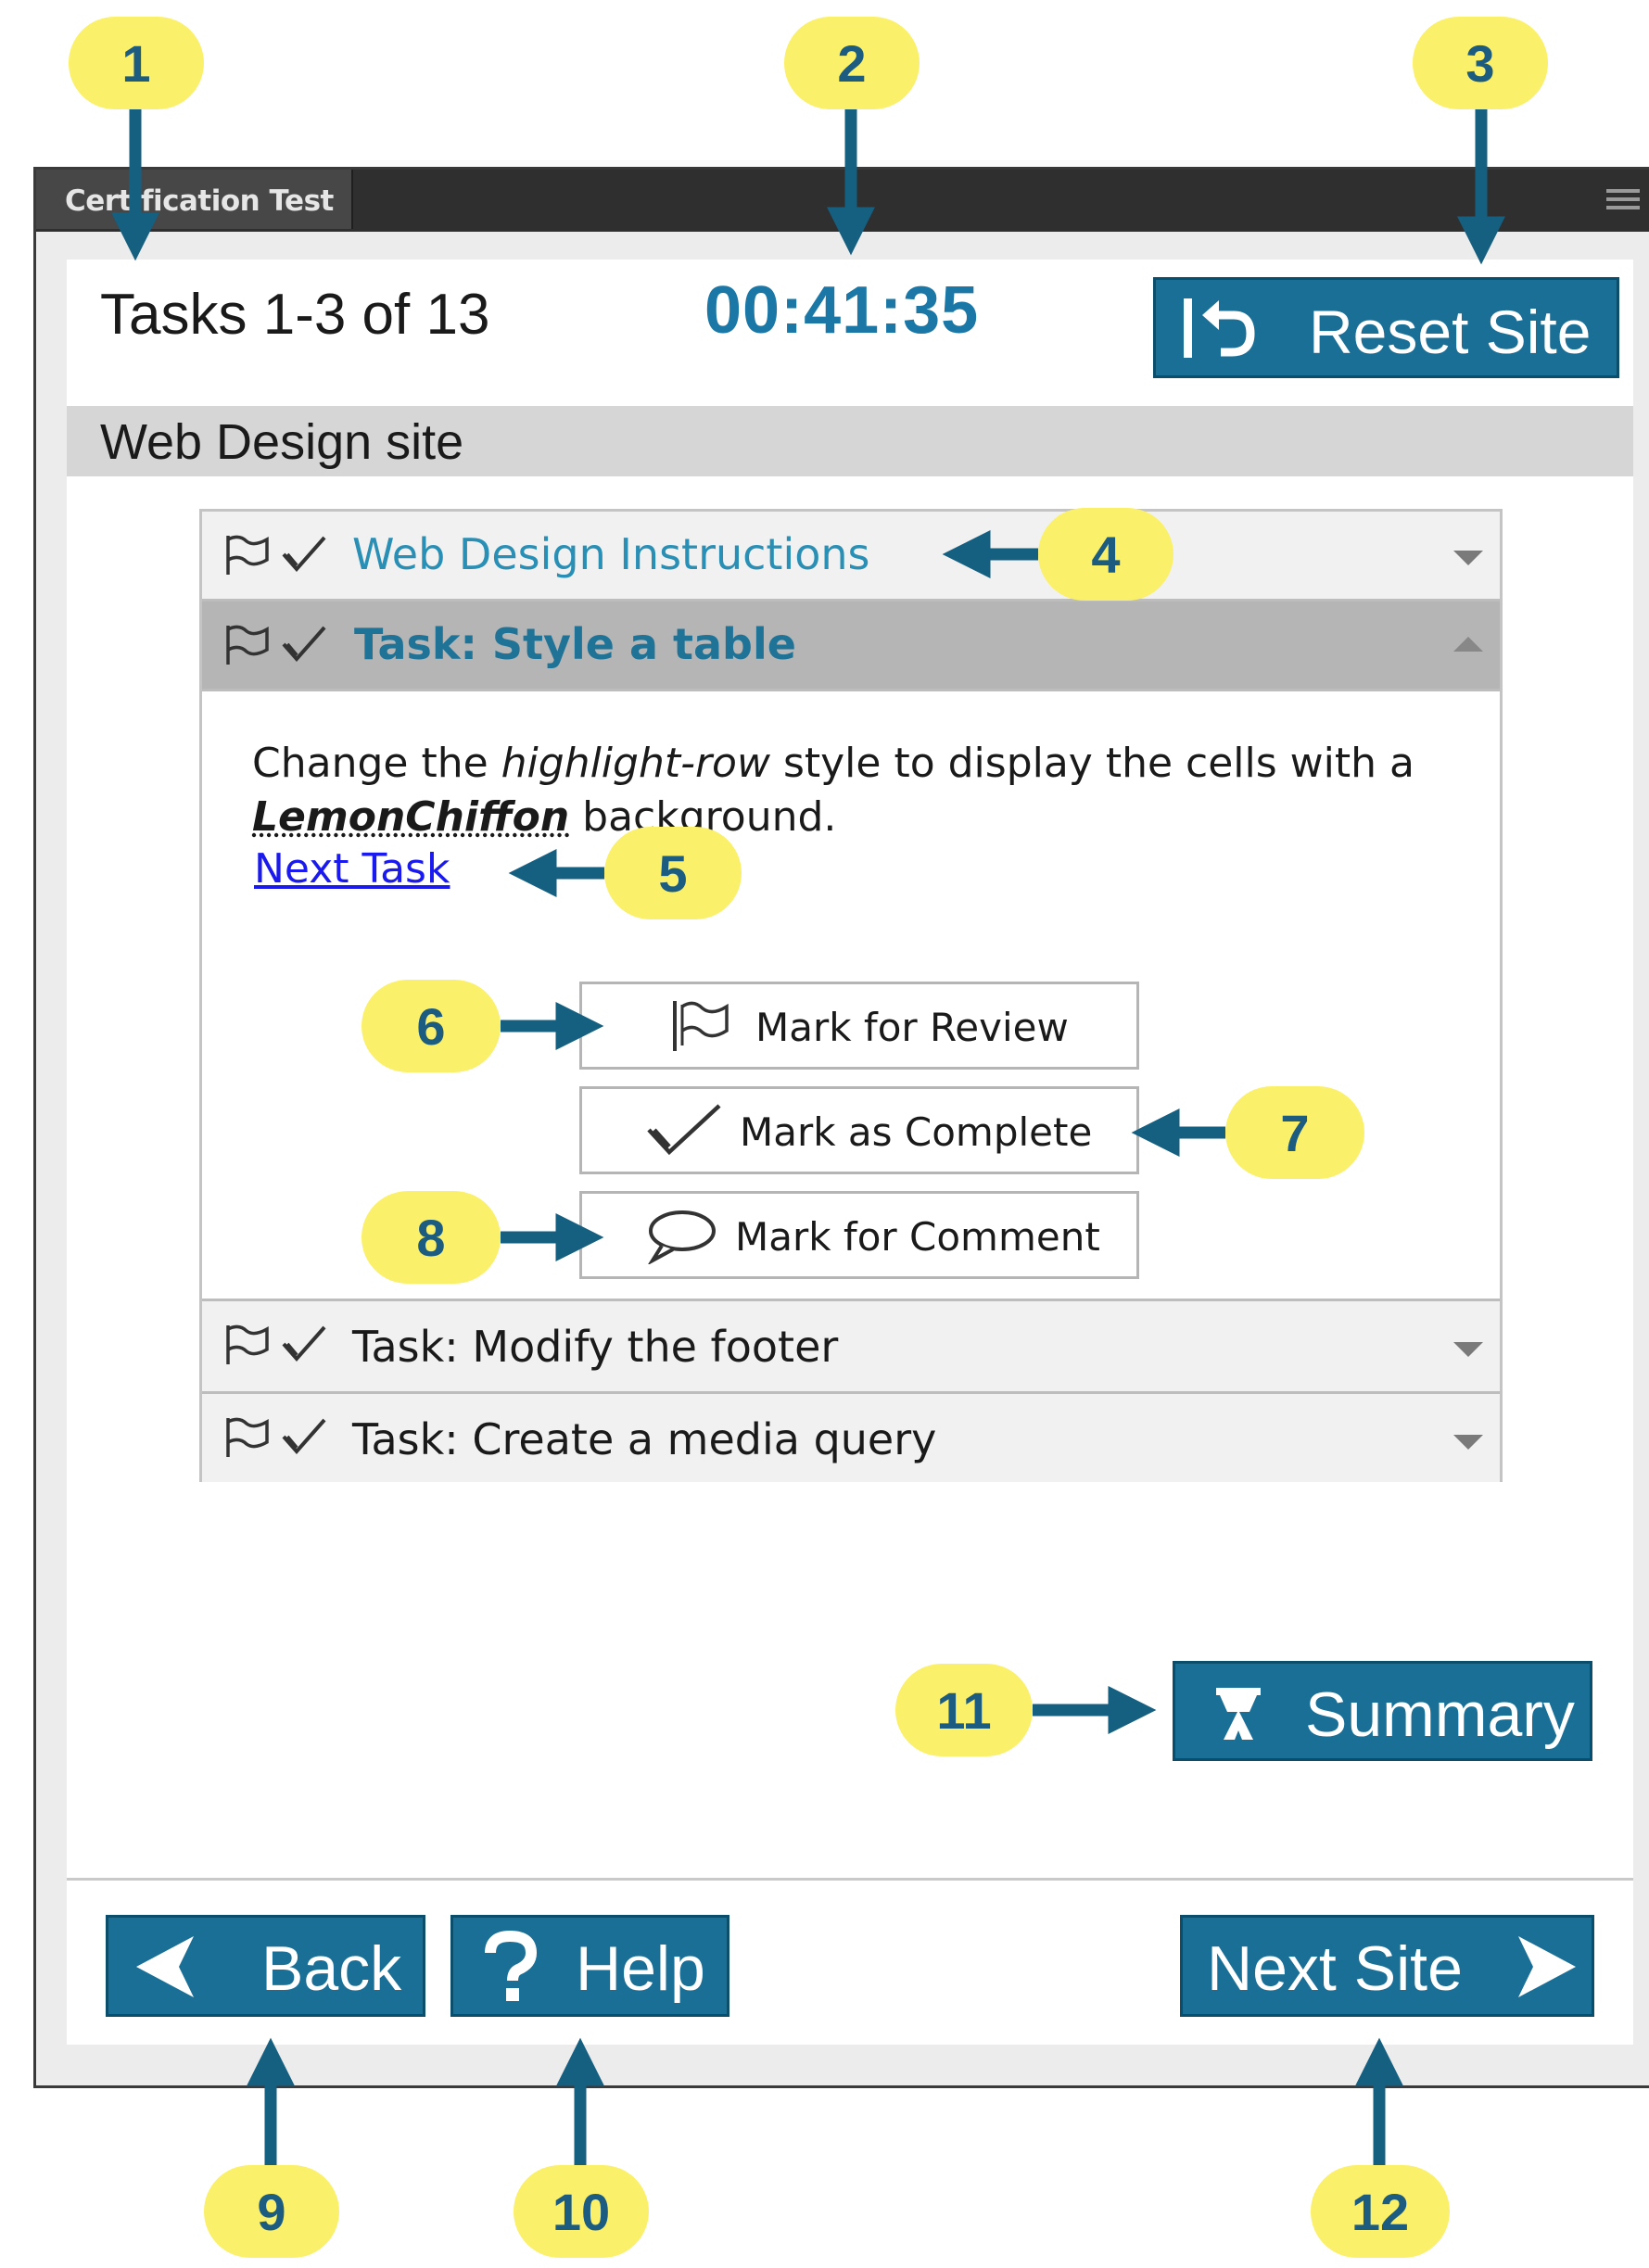  What do you see at coordinates (673, 873) in the screenshot?
I see `callout-badge: 5` at bounding box center [673, 873].